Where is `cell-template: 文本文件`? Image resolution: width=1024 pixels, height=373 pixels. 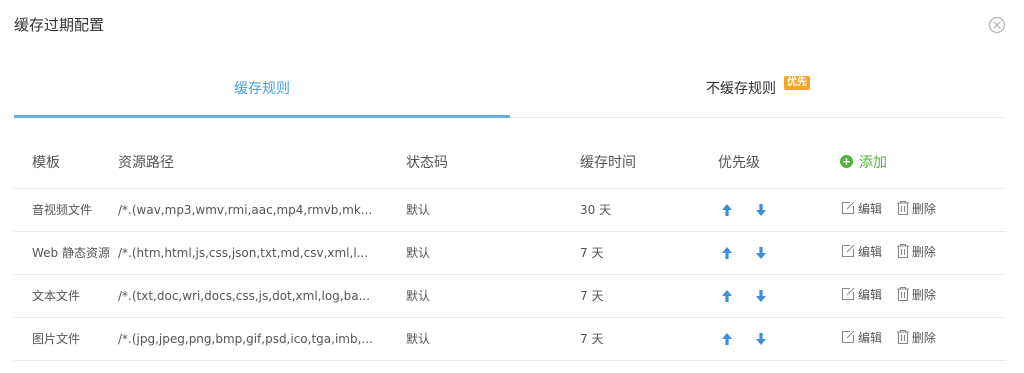
cell-template: 文本文件 is located at coordinates (66, 296).